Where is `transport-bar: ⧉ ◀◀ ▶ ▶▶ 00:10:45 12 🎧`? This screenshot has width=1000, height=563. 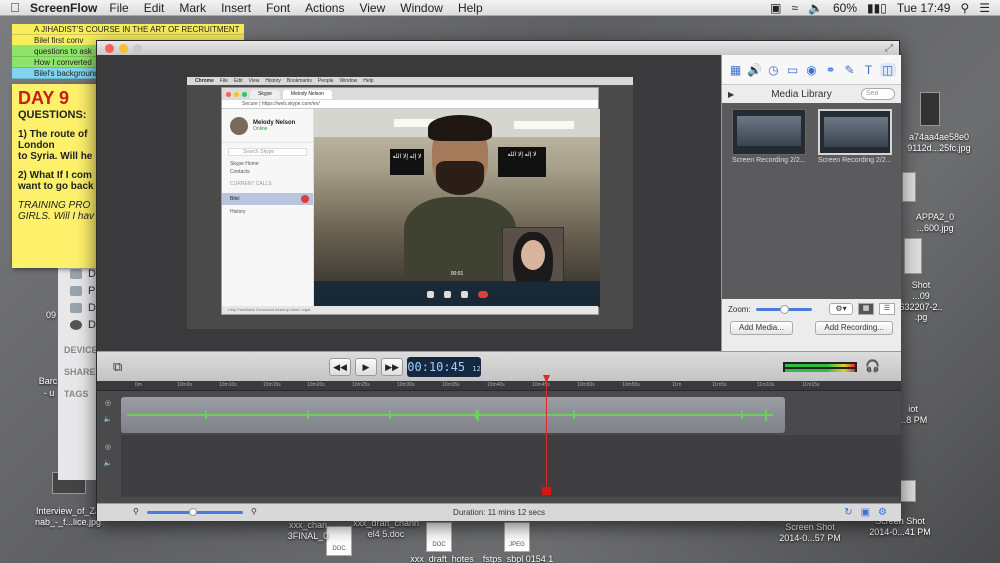
transport-bar: ⧉ ◀◀ ▶ ▶▶ 00:10:45 12 🎧 is located at coordinates (499, 366).